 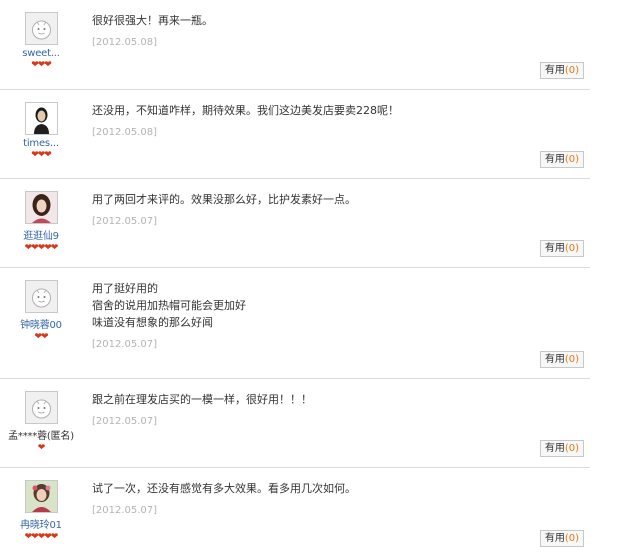 I want to click on review-content: 跟之前在理发店买的一模一样，很好用！！！ [2012.05.07], so click(x=332, y=409).